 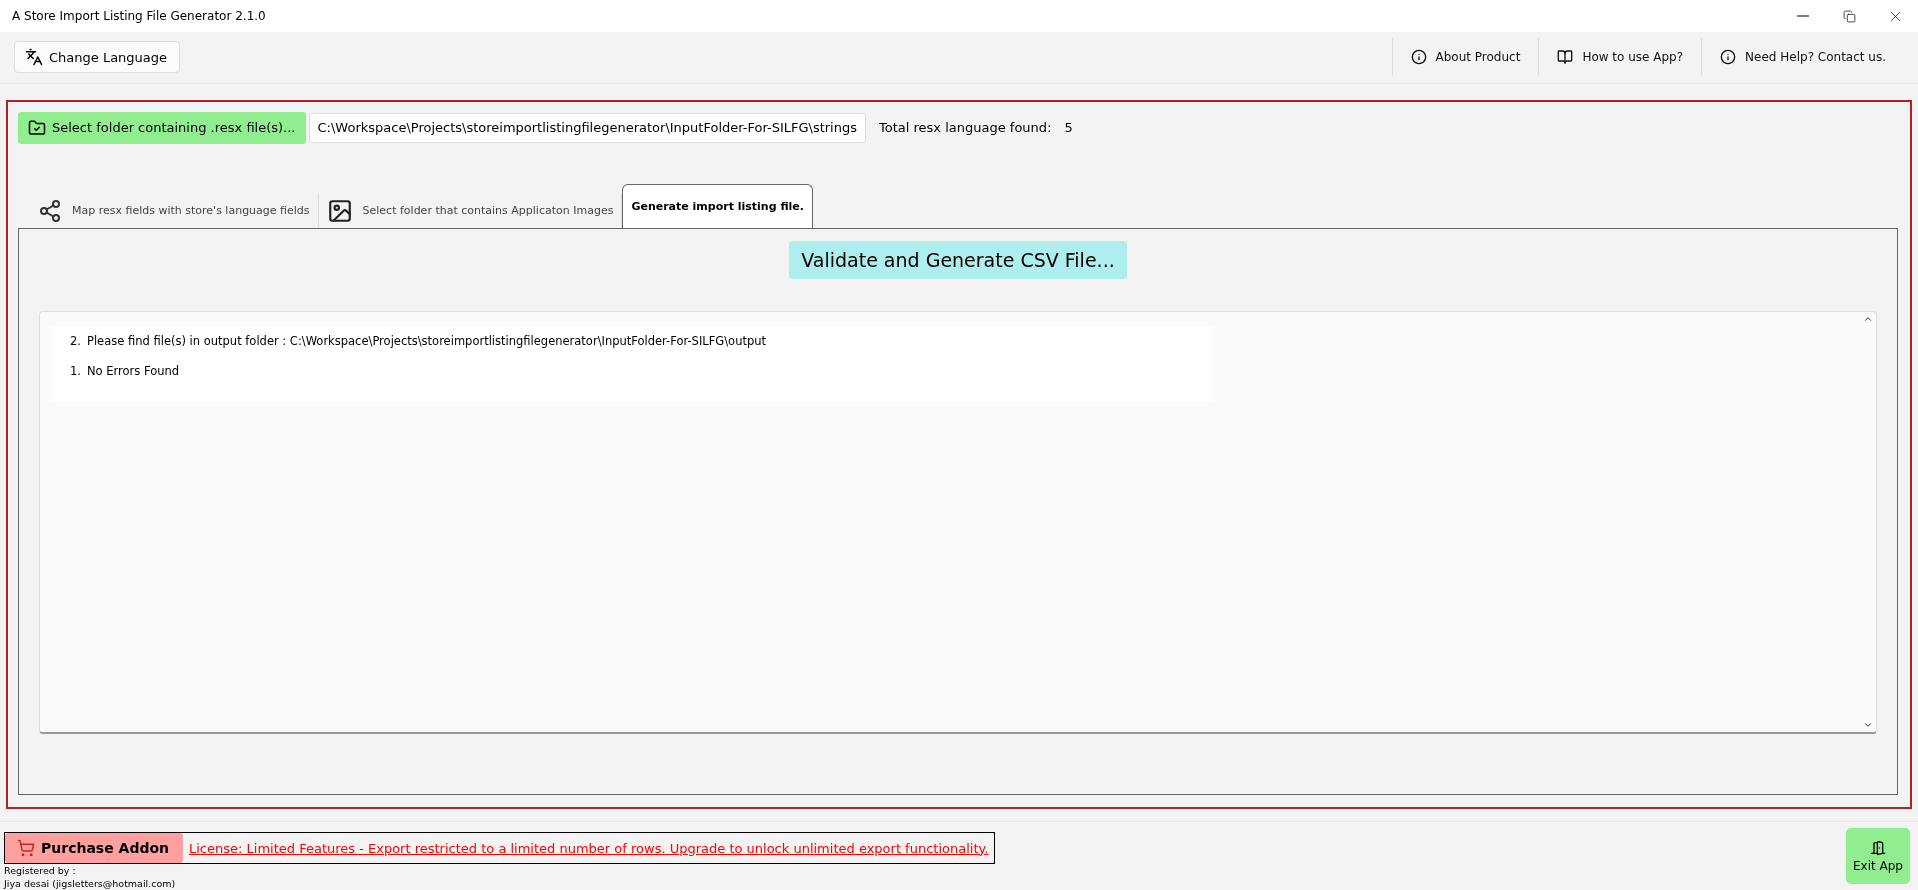 What do you see at coordinates (427, 340) in the screenshot?
I see `log-message: Please find file(s) in output folder : C:\Workspace\Projects\storeimportlistingfilegenerator\InputFolder-For-SILFG\output` at bounding box center [427, 340].